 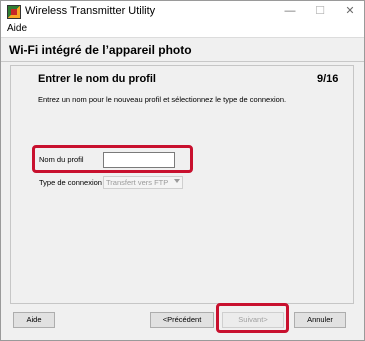 I want to click on app-icon, so click(x=14, y=12).